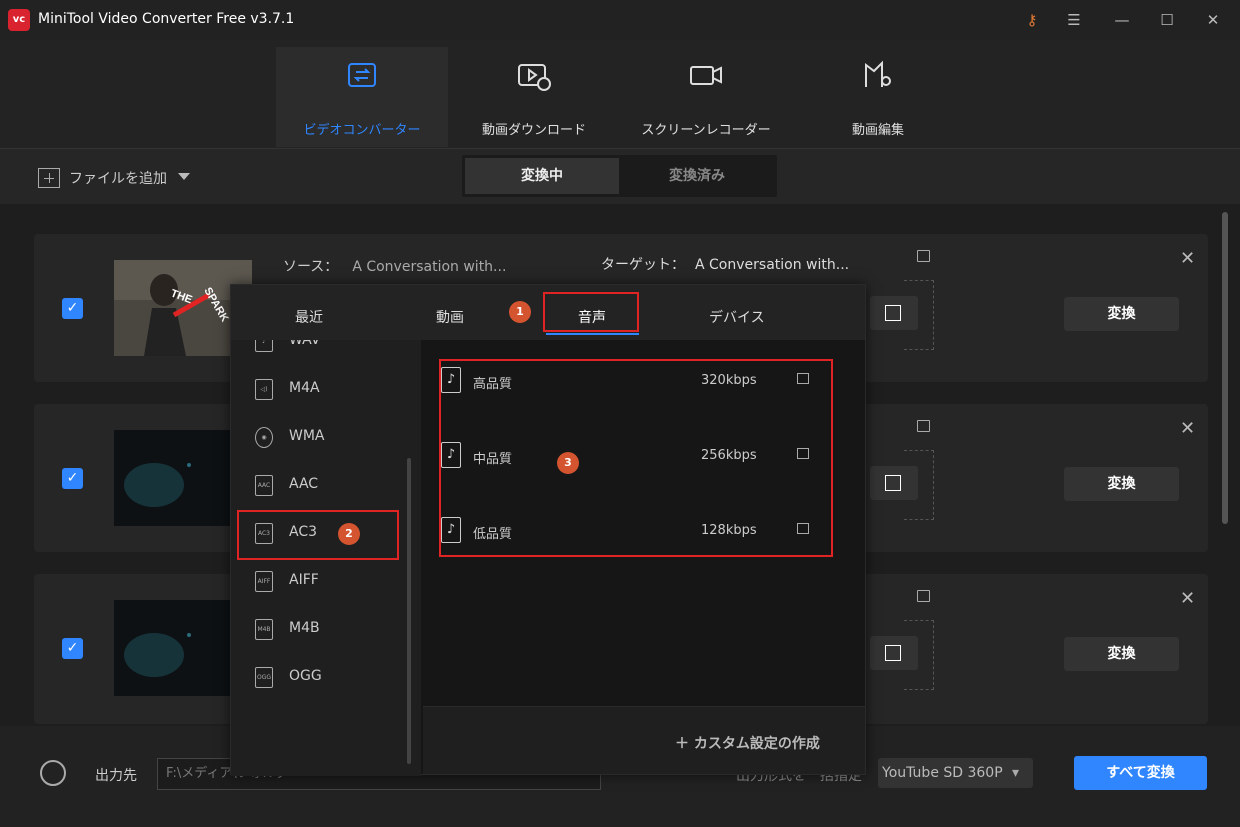 This screenshot has height=827, width=1240. I want to click on nav-label: 動画編集, so click(877, 130).